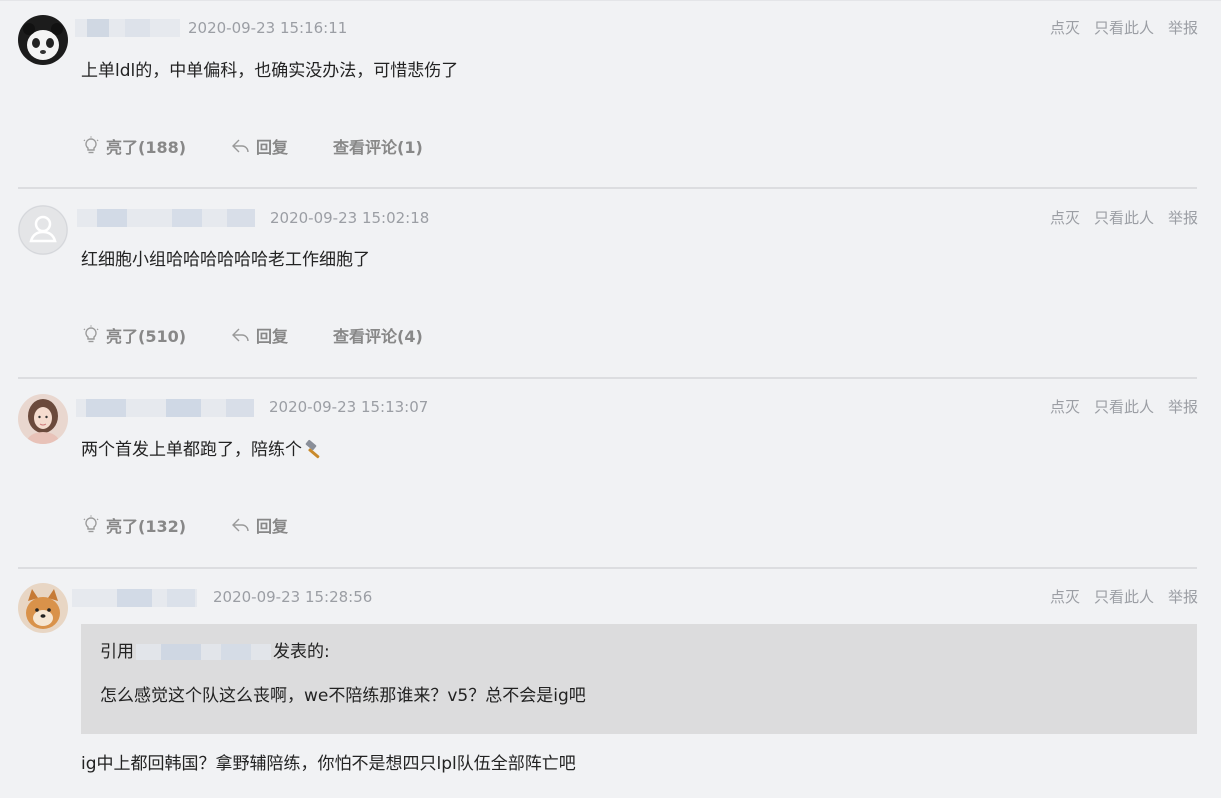 The height and width of the screenshot is (798, 1221). What do you see at coordinates (225, 260) in the screenshot?
I see `comment-text: 红细胞小组哈哈哈哈哈哈老工作细胞了` at bounding box center [225, 260].